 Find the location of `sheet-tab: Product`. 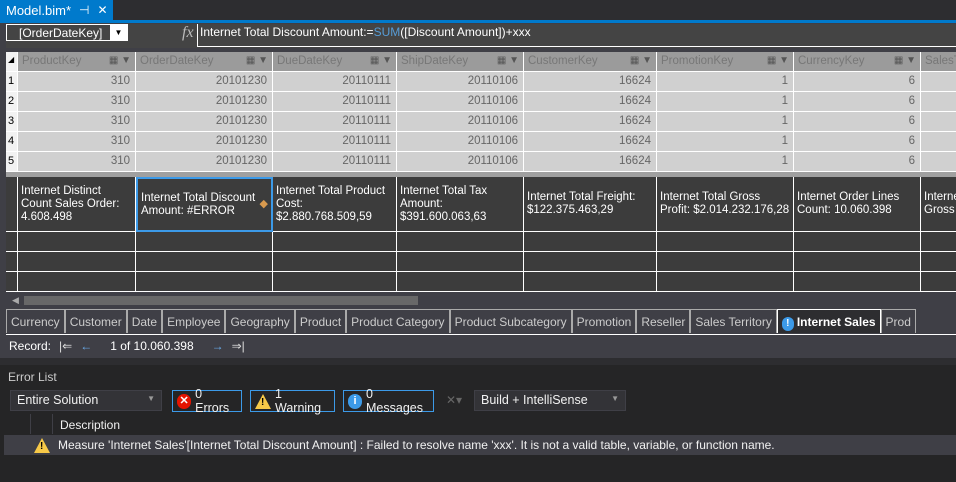

sheet-tab: Product is located at coordinates (320, 321).